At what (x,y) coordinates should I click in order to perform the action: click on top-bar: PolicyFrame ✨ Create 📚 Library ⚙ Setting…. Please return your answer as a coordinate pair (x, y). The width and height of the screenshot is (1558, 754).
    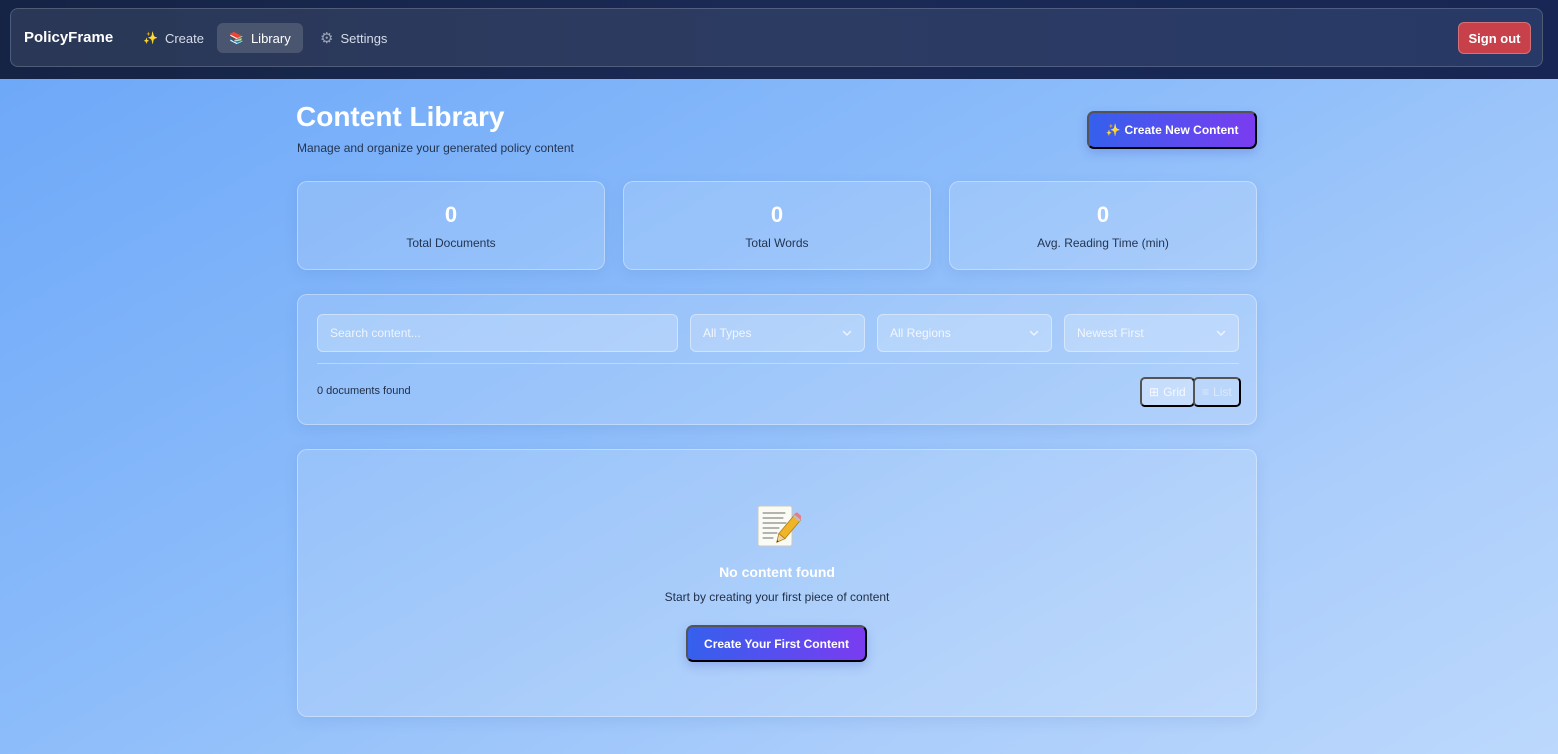
    Looking at the image, I should click on (779, 39).